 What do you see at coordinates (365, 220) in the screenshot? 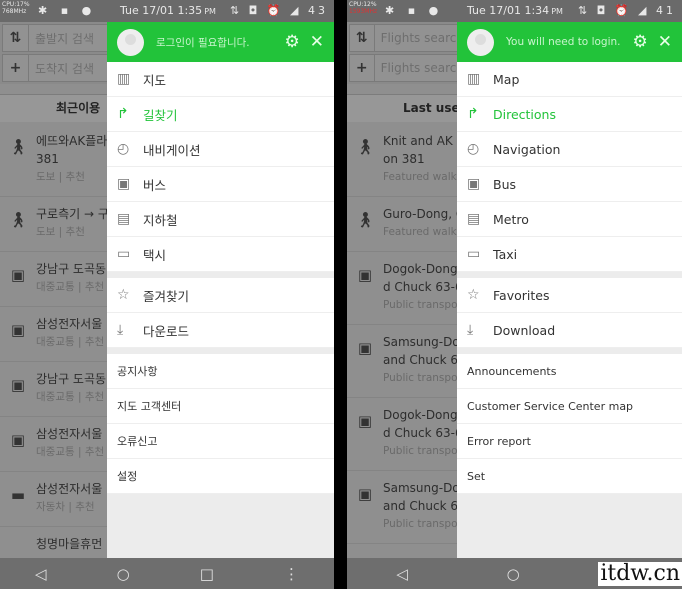
I see `walk-icon: 🚶︎` at bounding box center [365, 220].